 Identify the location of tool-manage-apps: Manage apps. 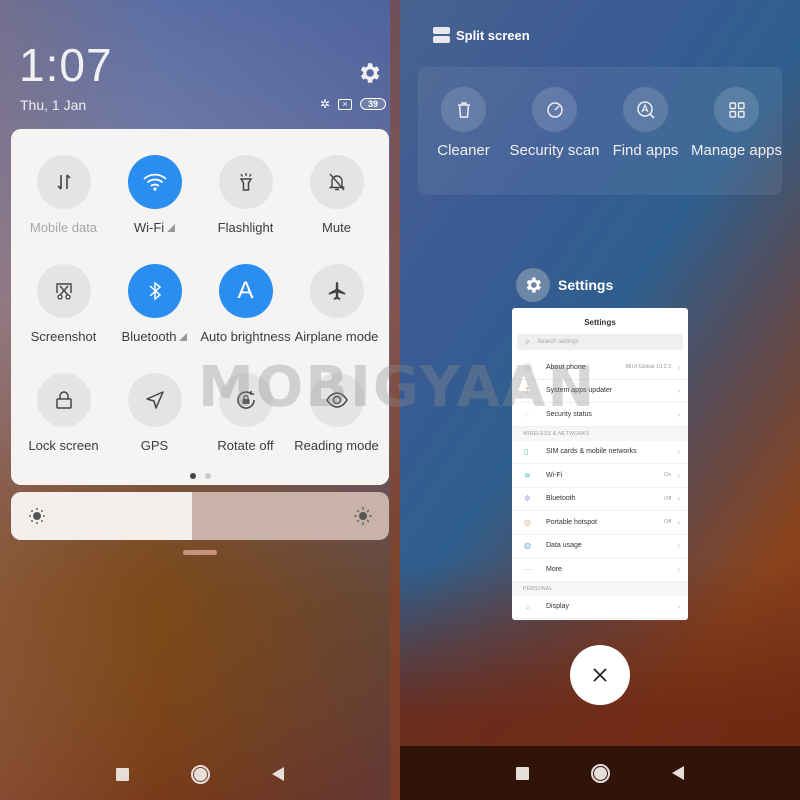
(736, 141).